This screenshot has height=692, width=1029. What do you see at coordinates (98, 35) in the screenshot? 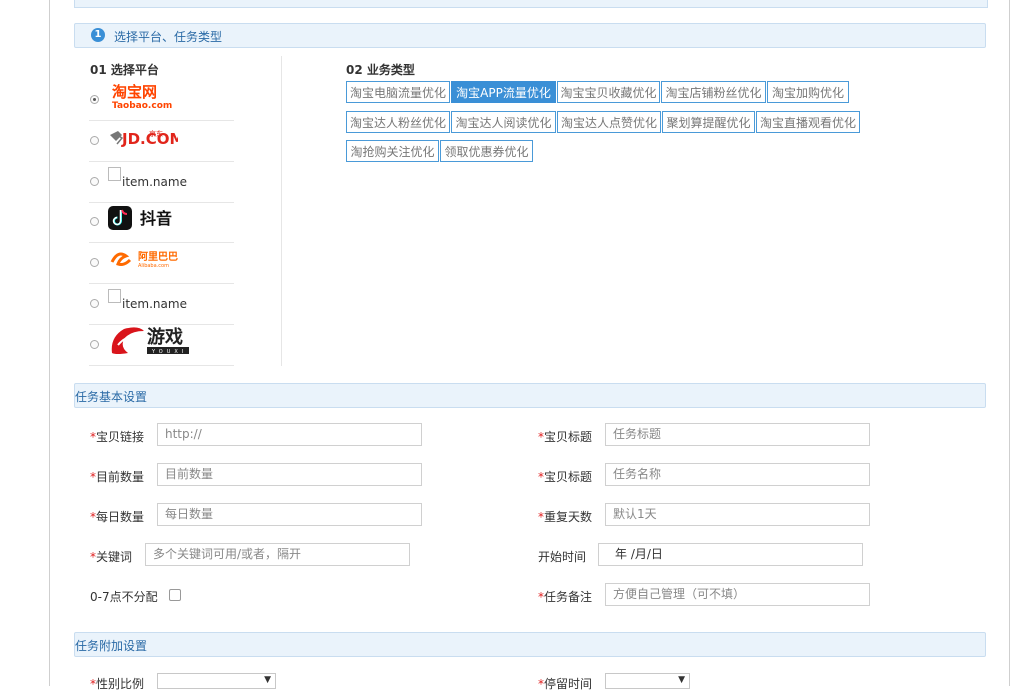
I see `step-number-badge: 1` at bounding box center [98, 35].